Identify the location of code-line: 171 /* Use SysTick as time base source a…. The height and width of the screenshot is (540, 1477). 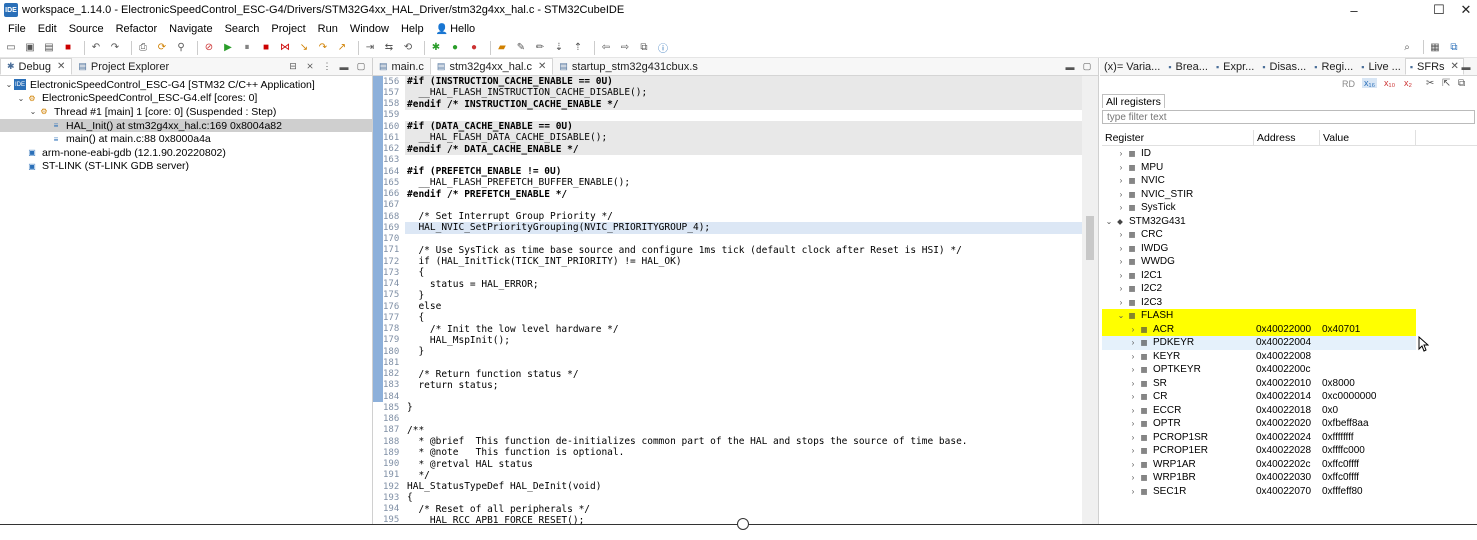
(735, 250).